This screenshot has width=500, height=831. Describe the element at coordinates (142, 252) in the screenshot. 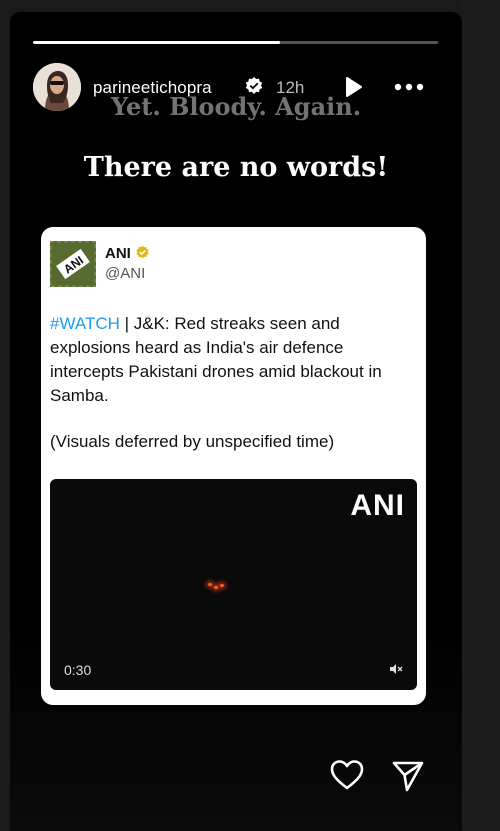

I see `gold-verified-icon` at that location.